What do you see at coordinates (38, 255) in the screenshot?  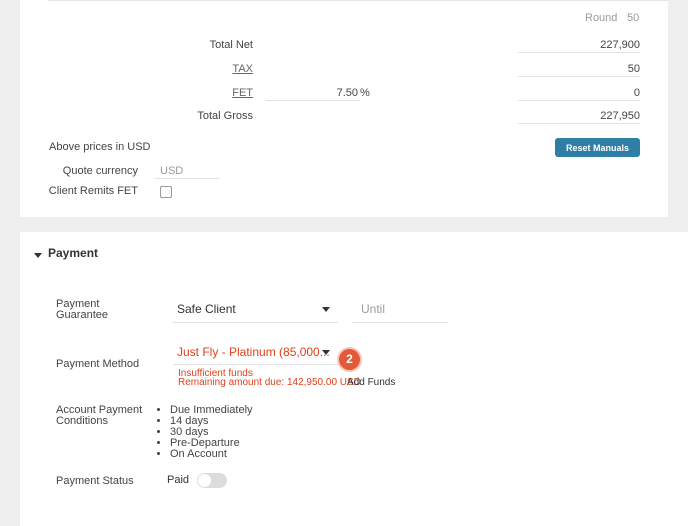 I see `caret-down-icon` at bounding box center [38, 255].